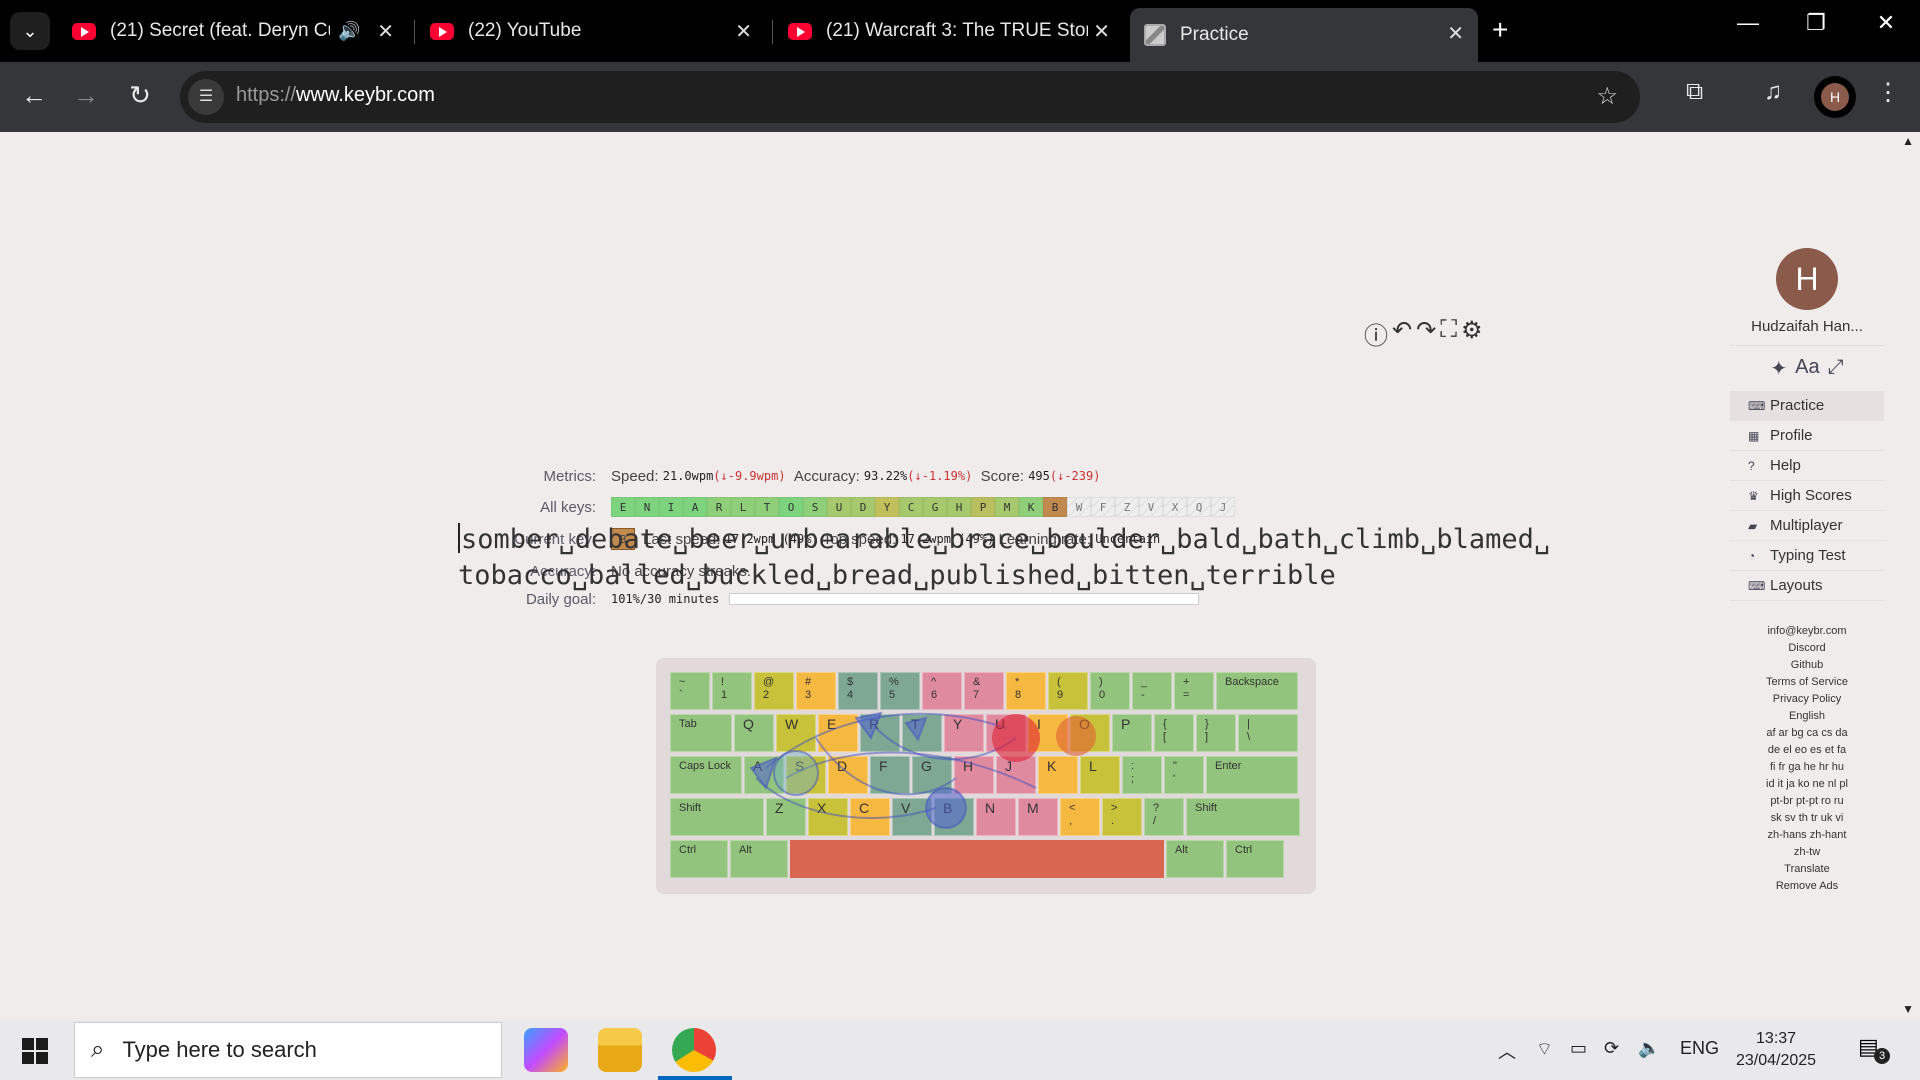 The width and height of the screenshot is (1920, 1080). What do you see at coordinates (591, 31) in the screenshot?
I see `tab-youtube: (22) YouTube ✕` at bounding box center [591, 31].